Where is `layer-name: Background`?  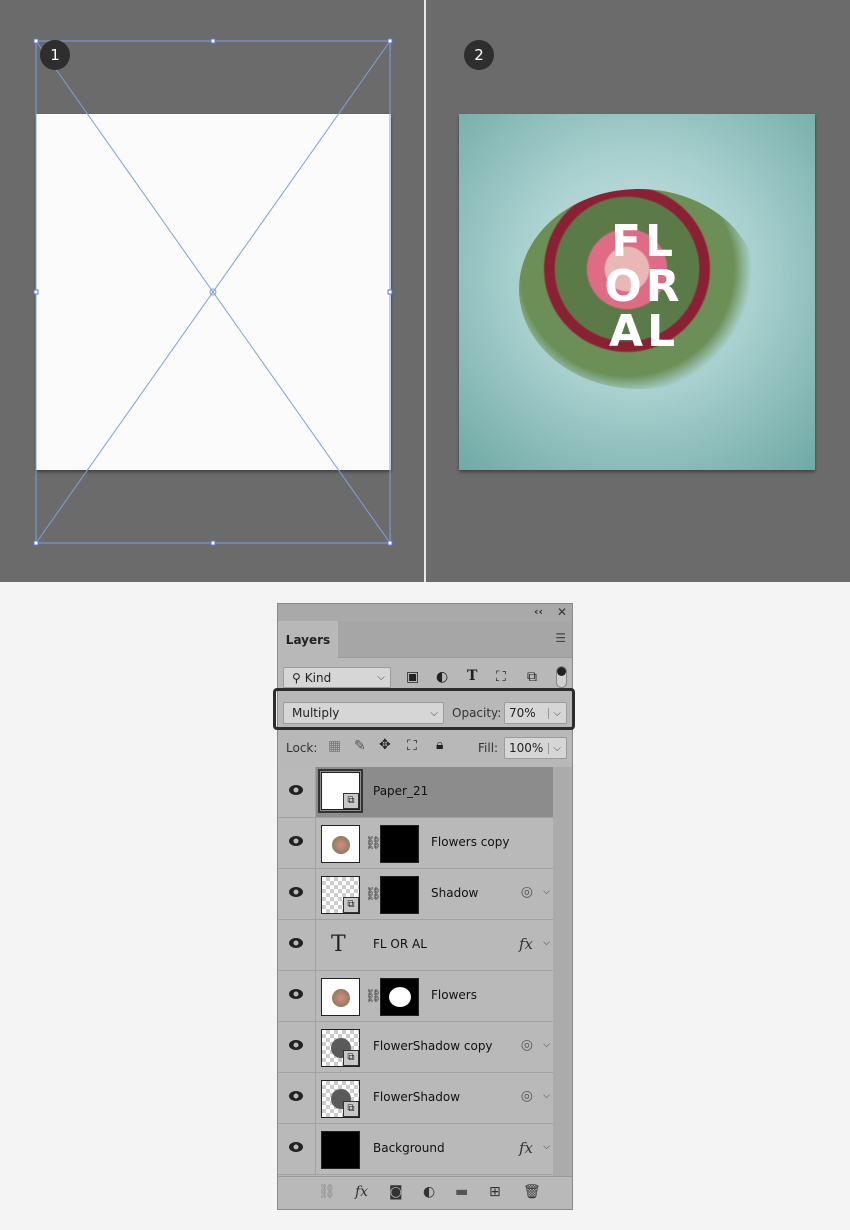
layer-name: Background is located at coordinates (409, 1148).